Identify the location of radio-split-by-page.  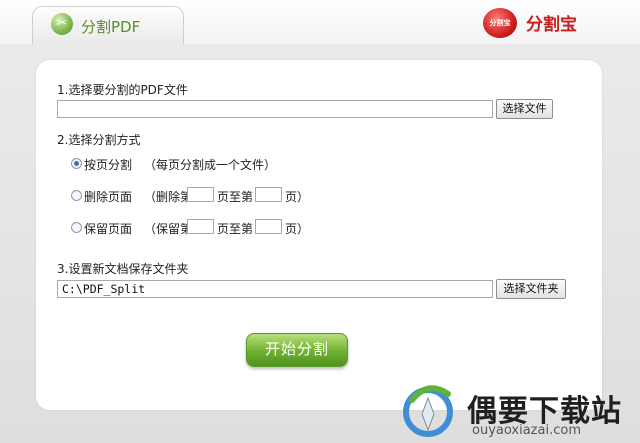
(76, 163).